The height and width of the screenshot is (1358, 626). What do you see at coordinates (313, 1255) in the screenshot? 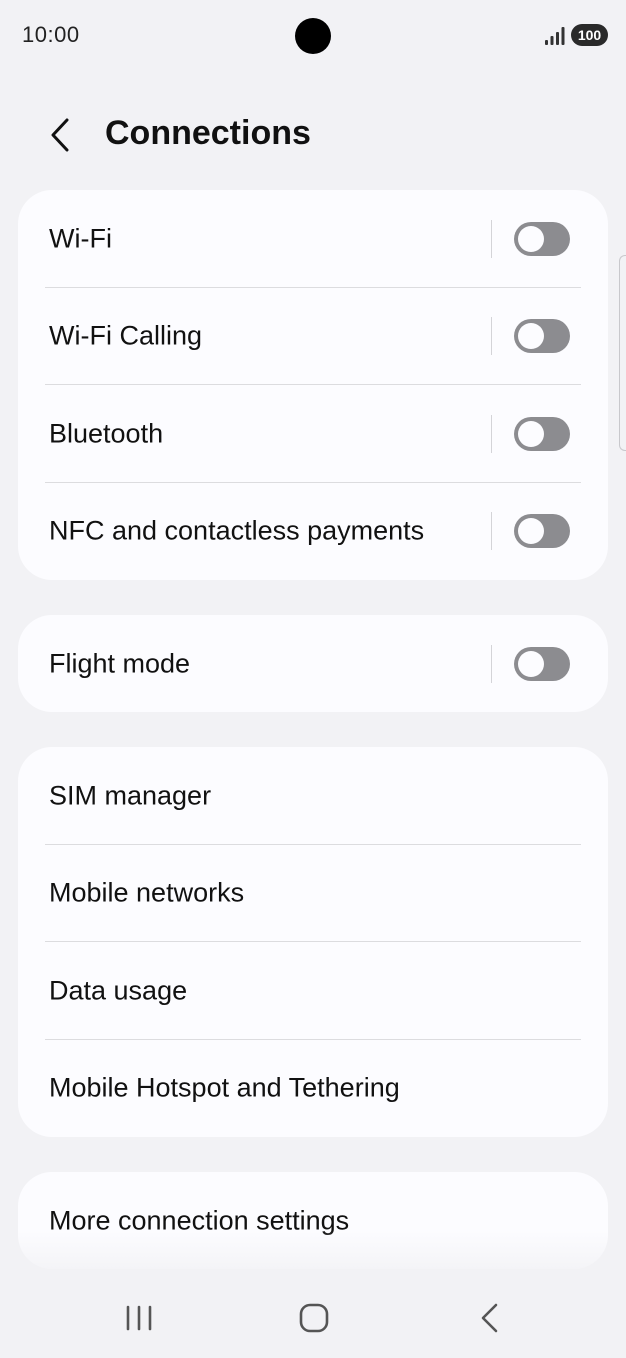
I see `bottom-fade` at bounding box center [313, 1255].